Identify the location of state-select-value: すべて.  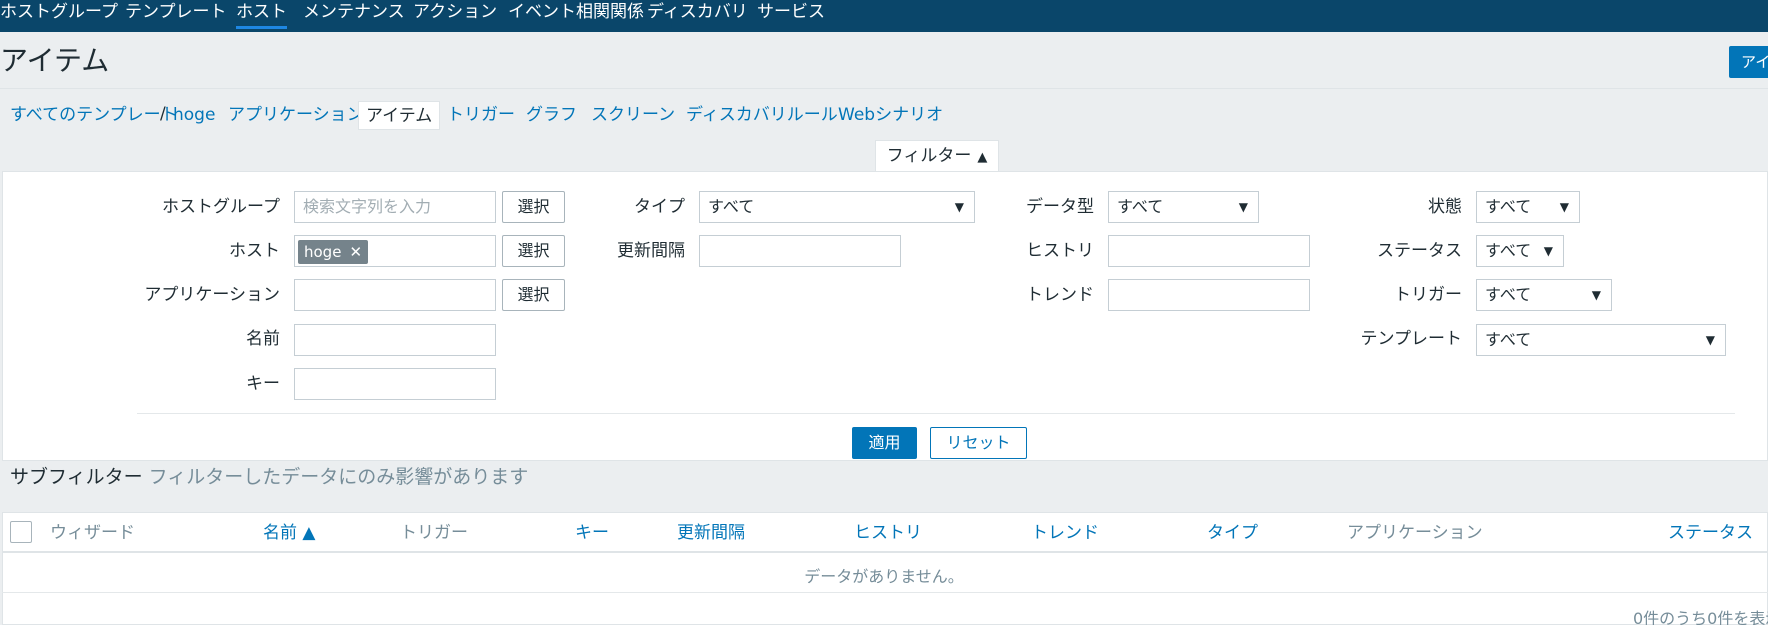
(1508, 206).